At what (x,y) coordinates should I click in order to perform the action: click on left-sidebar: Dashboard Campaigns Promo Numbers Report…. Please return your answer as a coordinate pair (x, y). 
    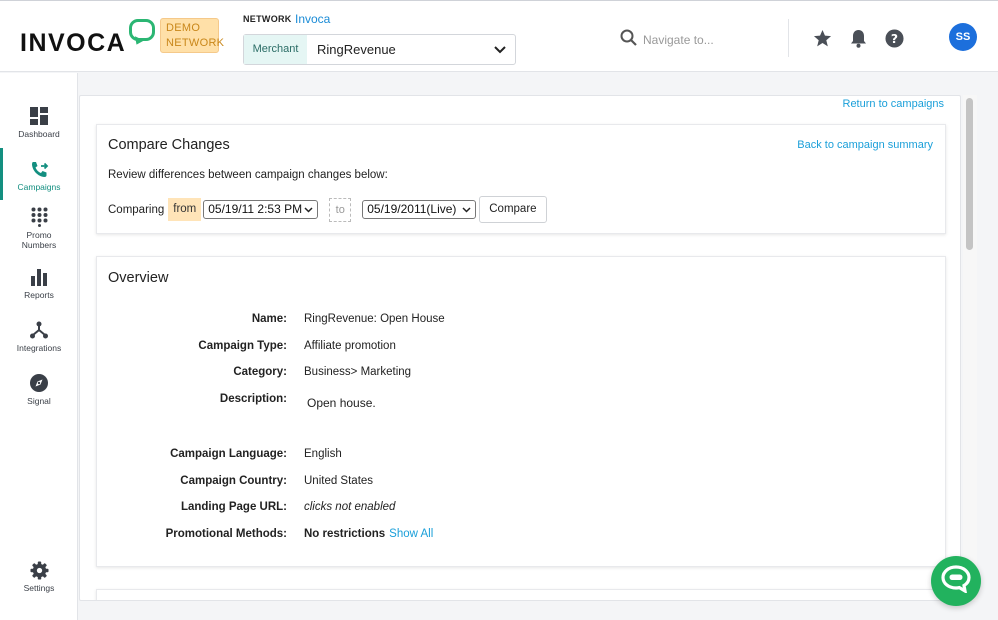
    Looking at the image, I should click on (39, 346).